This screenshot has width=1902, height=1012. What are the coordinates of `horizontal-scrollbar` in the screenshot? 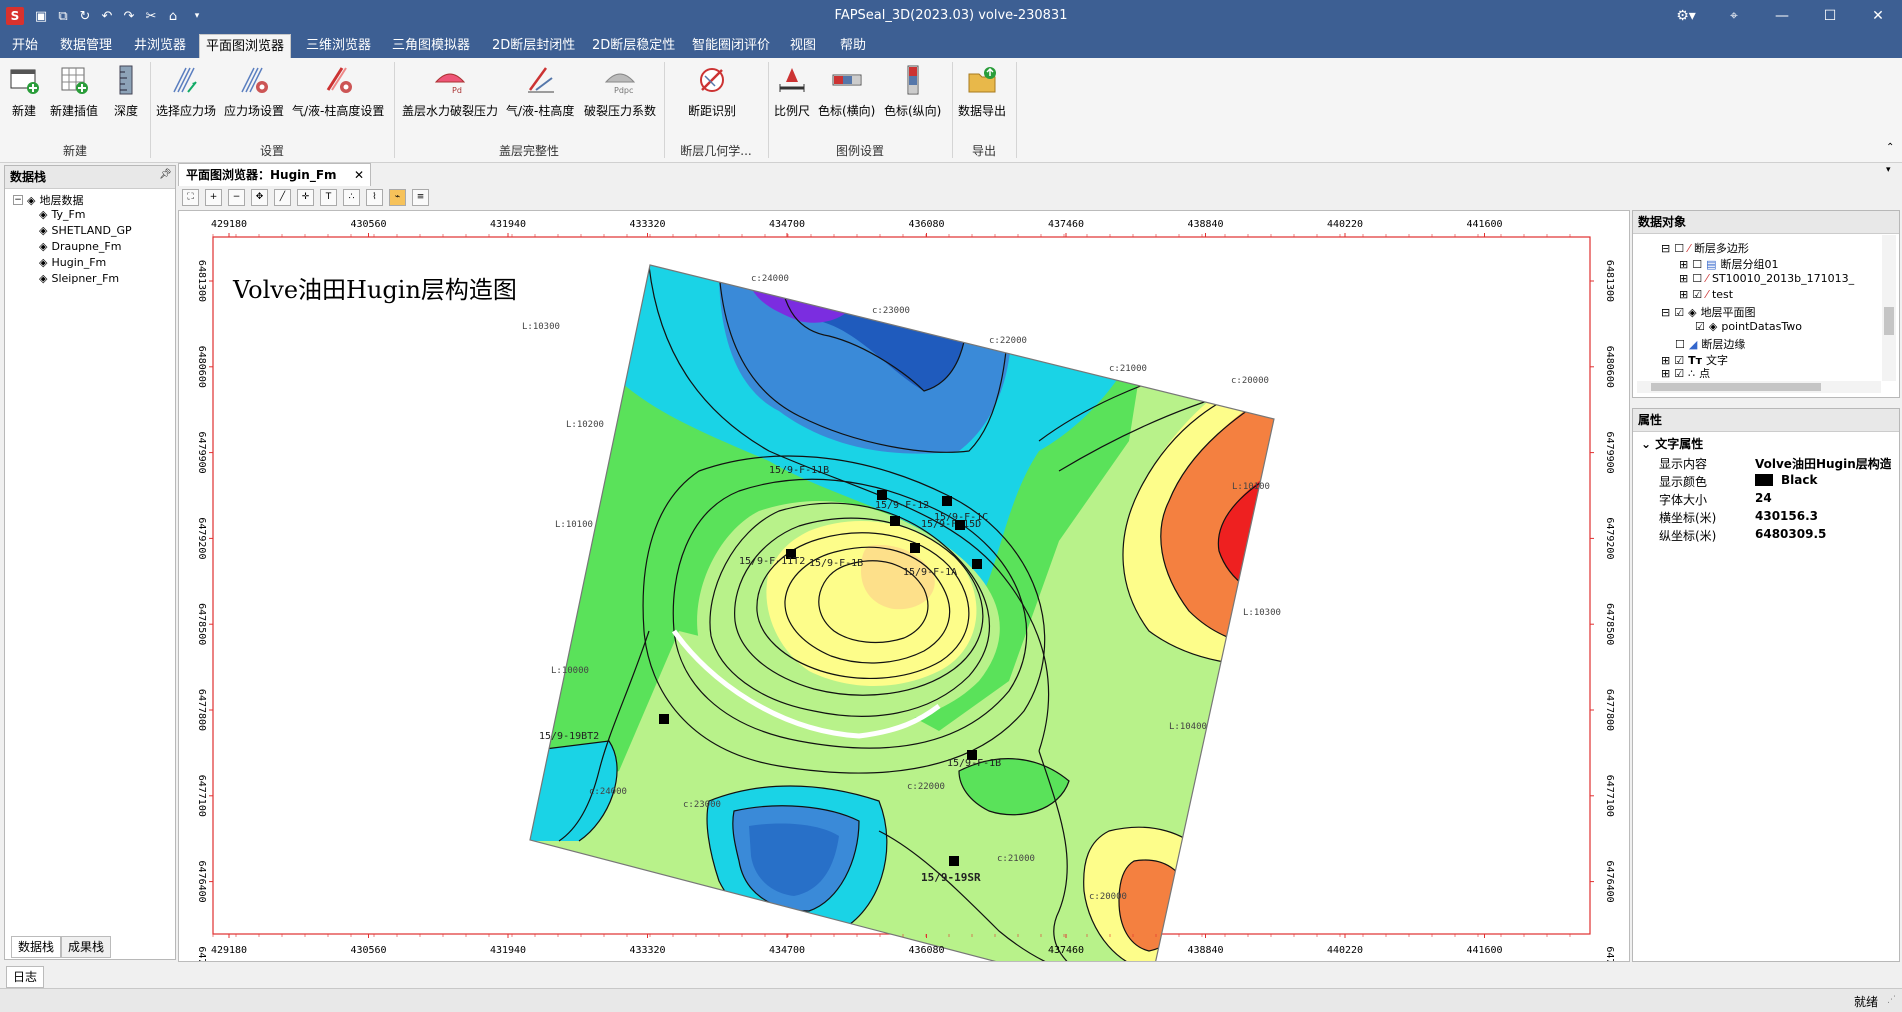 It's located at (1759, 387).